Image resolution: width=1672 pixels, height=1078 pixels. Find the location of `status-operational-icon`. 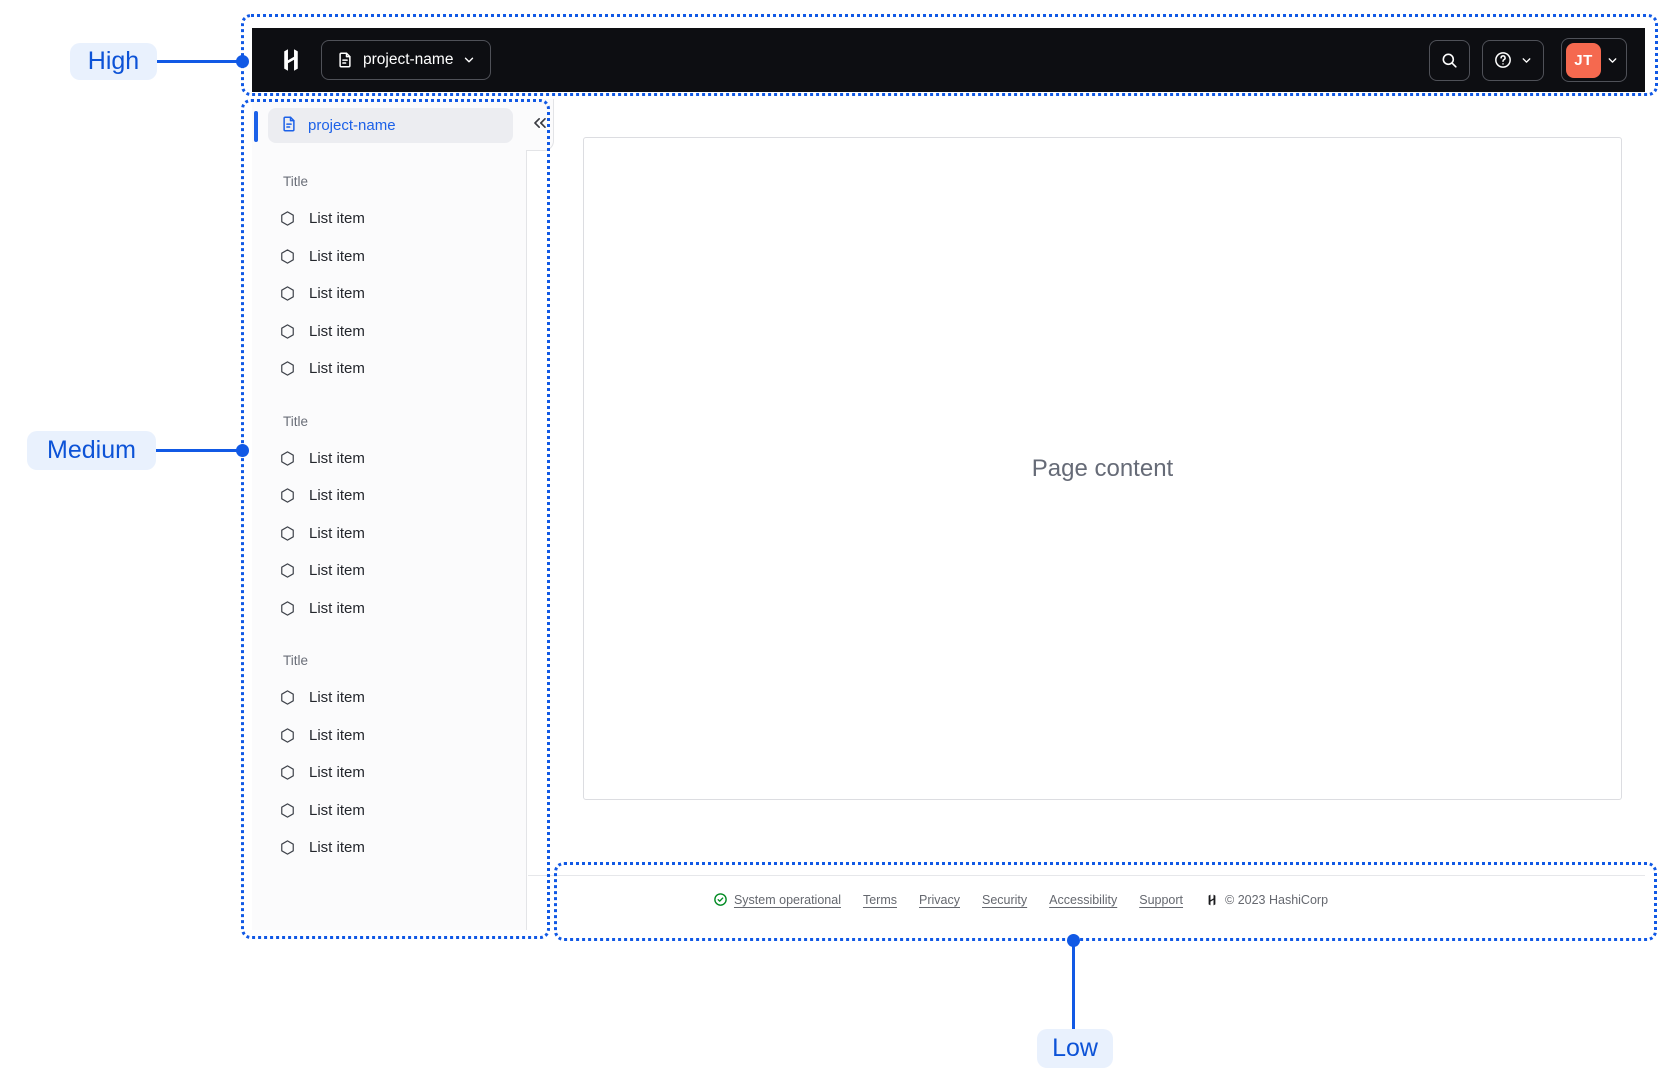

status-operational-icon is located at coordinates (720, 899).